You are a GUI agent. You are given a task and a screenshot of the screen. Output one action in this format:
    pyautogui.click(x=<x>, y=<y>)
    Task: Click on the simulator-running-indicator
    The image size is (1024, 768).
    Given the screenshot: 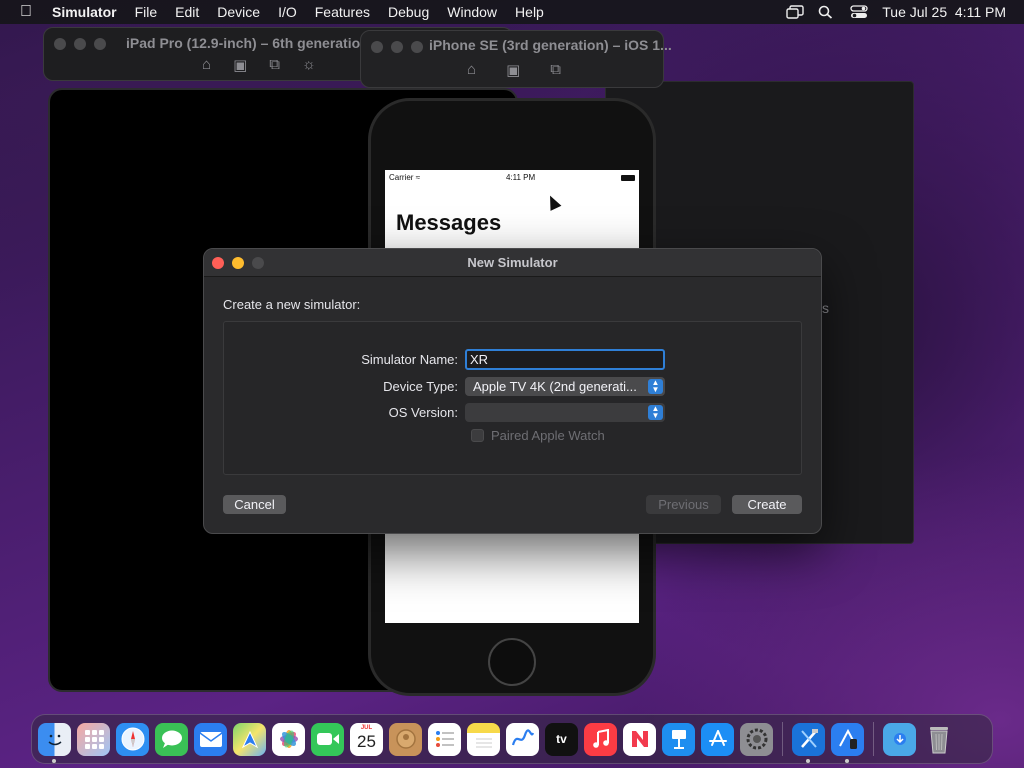 What is the action you would take?
    pyautogui.click(x=847, y=760)
    